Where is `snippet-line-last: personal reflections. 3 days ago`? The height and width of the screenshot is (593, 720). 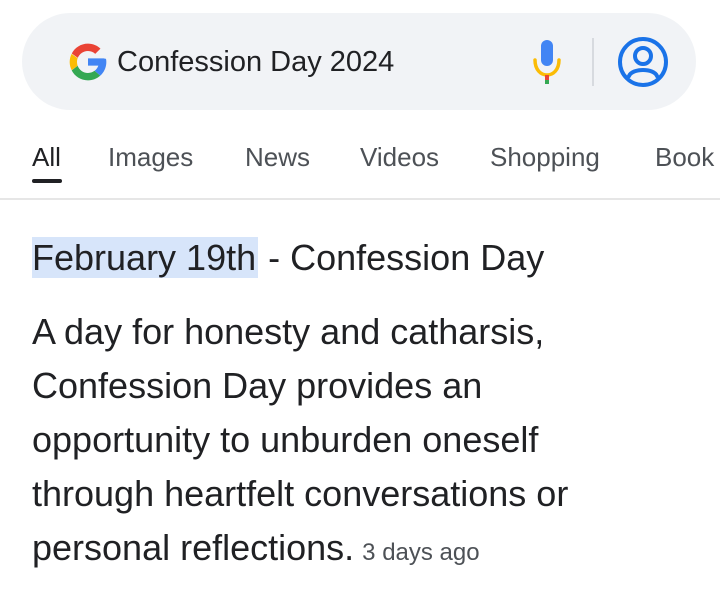
snippet-line-last: personal reflections. 3 days ago is located at coordinates (362, 550).